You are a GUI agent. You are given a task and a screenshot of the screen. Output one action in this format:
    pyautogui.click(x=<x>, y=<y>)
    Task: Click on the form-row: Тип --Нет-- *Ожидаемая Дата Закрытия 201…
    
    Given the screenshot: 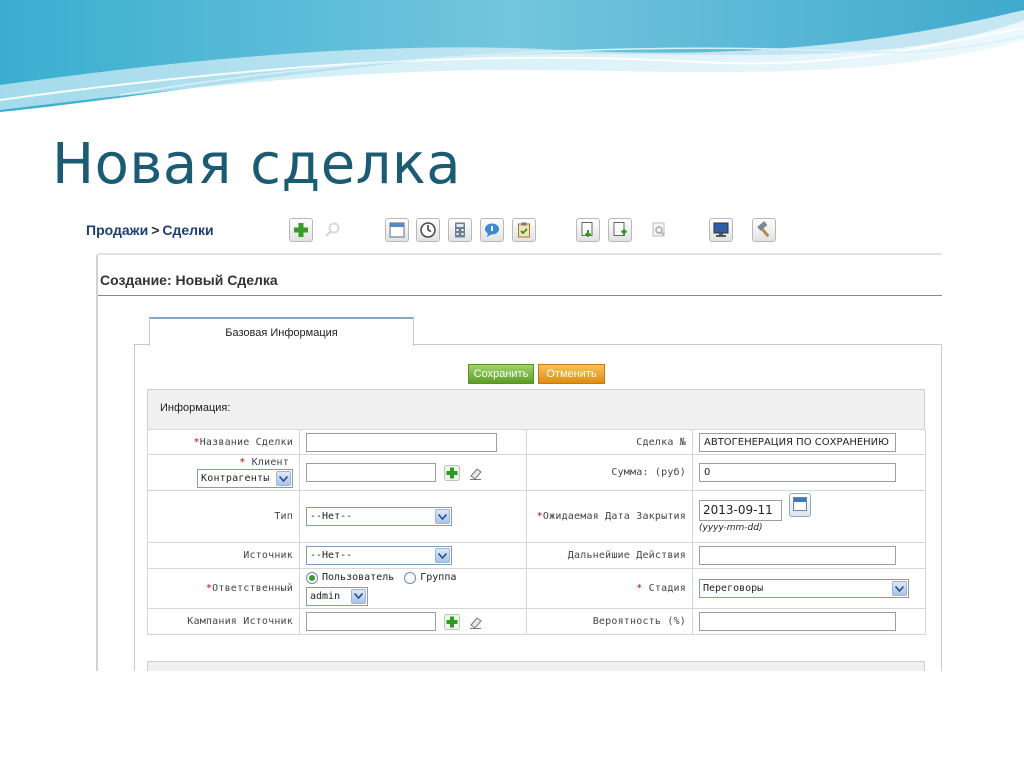 What is the action you would take?
    pyautogui.click(x=536, y=516)
    